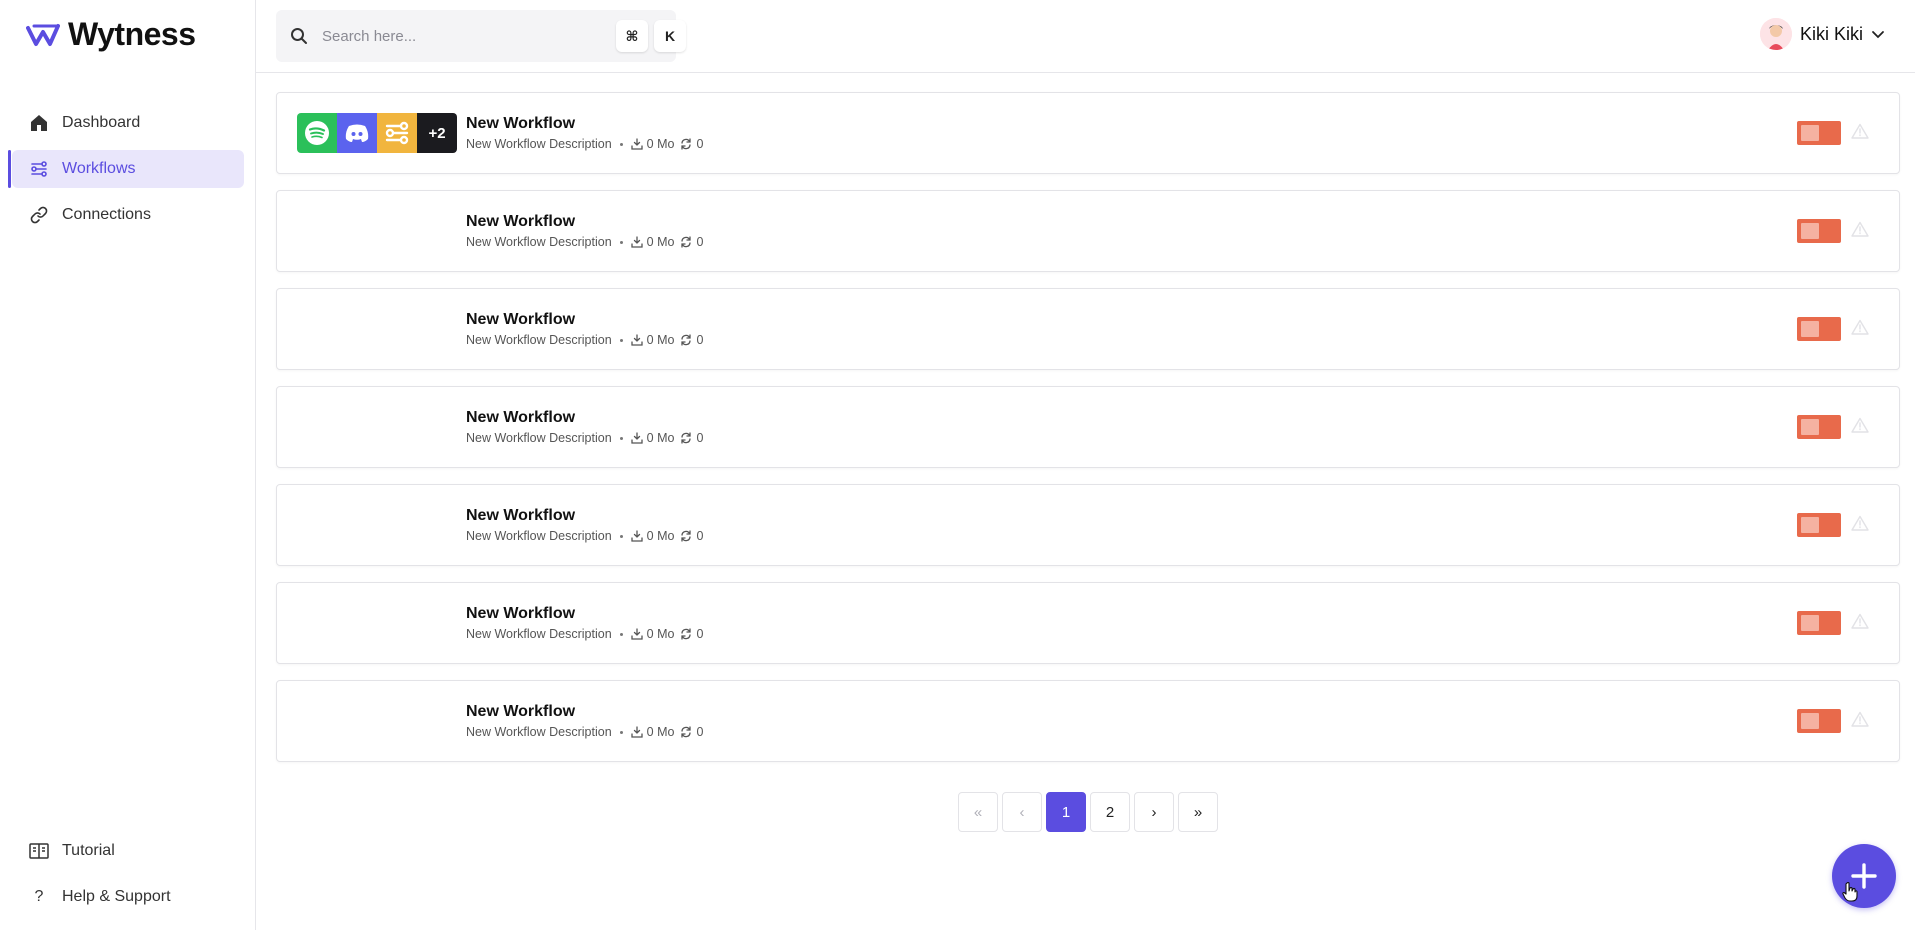 The width and height of the screenshot is (1915, 930). What do you see at coordinates (1110, 812) in the screenshot?
I see `page-2-button: 2` at bounding box center [1110, 812].